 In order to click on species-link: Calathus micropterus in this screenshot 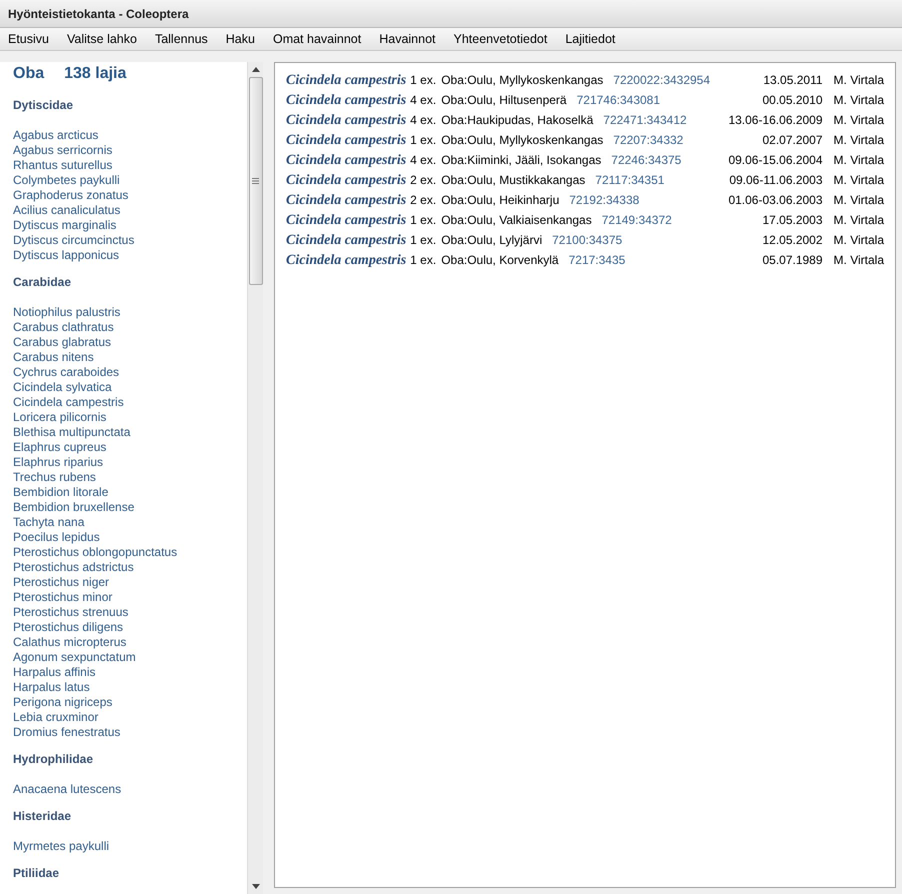, I will do `click(69, 642)`.